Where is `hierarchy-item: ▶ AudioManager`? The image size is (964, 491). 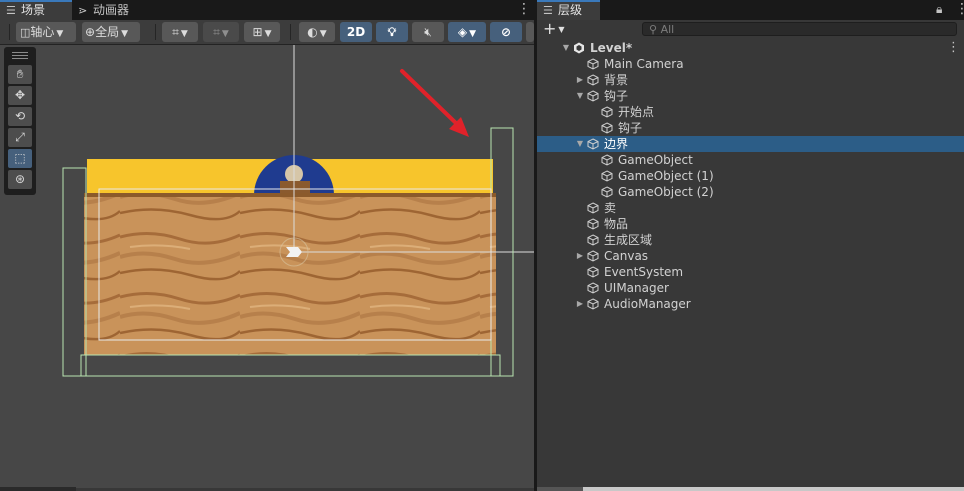
hierarchy-item: ▶ AudioManager is located at coordinates (750, 304).